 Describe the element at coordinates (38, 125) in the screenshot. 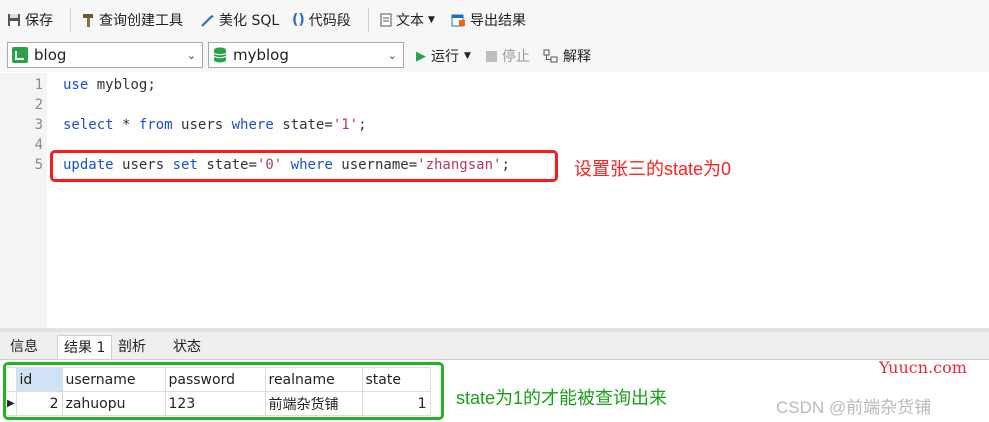

I see `line-number: 3` at that location.